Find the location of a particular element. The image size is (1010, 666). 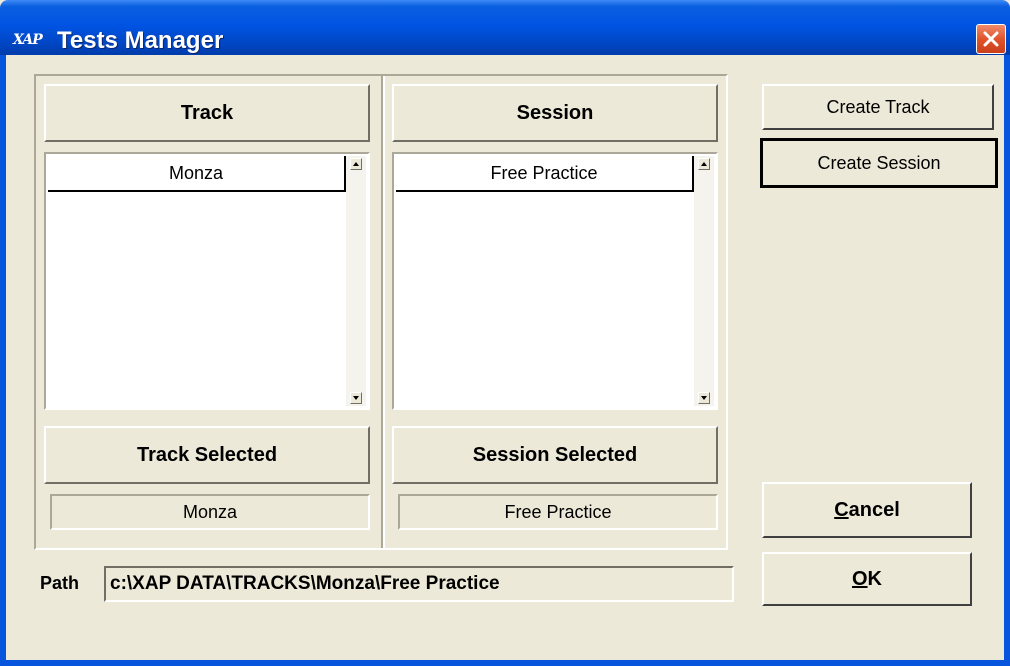

track-selected-header: Track Selected is located at coordinates (207, 455).